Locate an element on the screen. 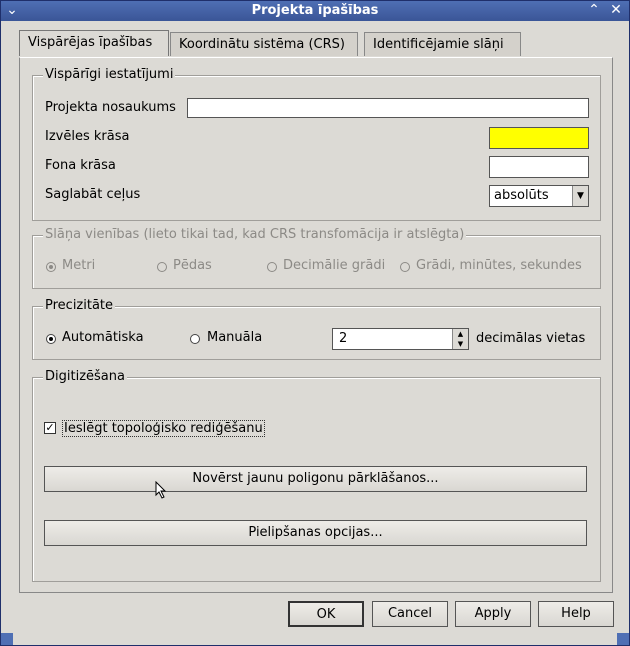  minimize-icon: ⌃ is located at coordinates (594, 10).